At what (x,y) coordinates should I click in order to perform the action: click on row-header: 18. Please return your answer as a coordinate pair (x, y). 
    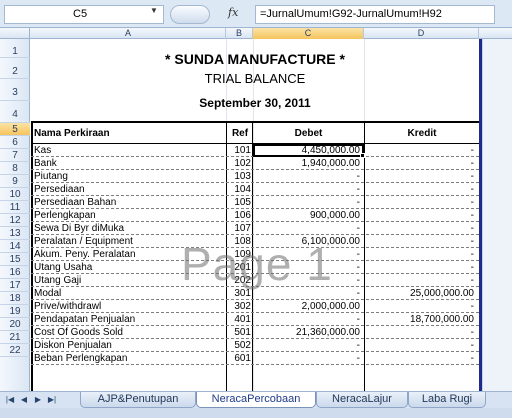
    Looking at the image, I should click on (15, 298).